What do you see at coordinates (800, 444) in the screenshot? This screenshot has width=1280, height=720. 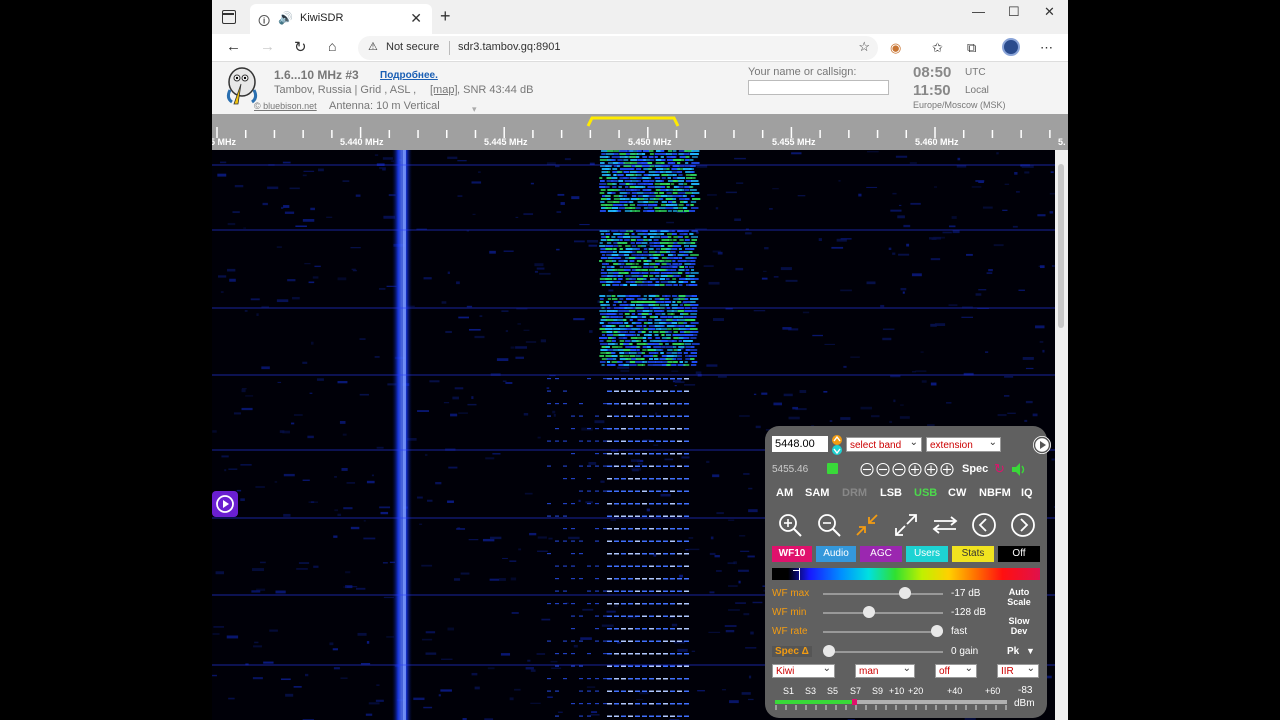 I see `frequency-input: 5448.00` at bounding box center [800, 444].